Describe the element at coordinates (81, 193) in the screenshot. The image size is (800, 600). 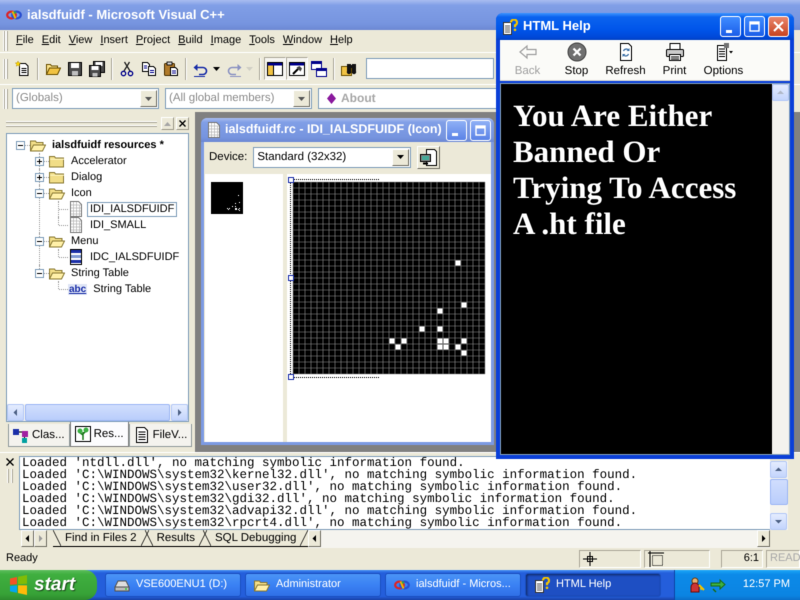
I see `tree-item: Icon` at that location.